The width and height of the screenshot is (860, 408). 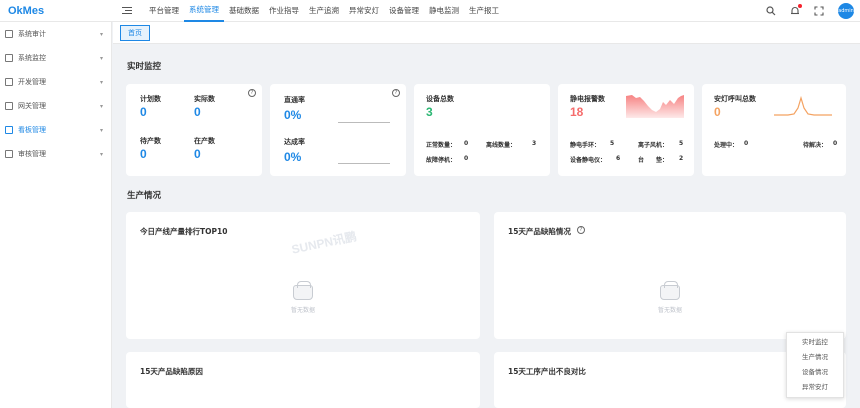 I want to click on actual-label: 实际数, so click(x=204, y=99).